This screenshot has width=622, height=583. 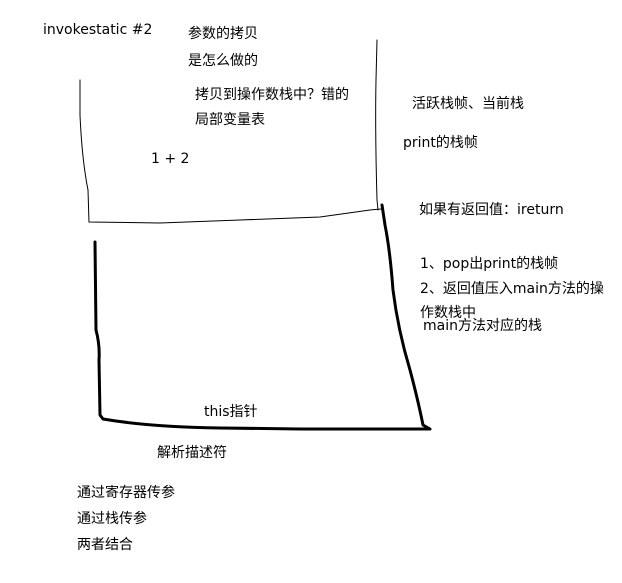 What do you see at coordinates (491, 210) in the screenshot?
I see `return-value-note: 如果有返回值：ireturn` at bounding box center [491, 210].